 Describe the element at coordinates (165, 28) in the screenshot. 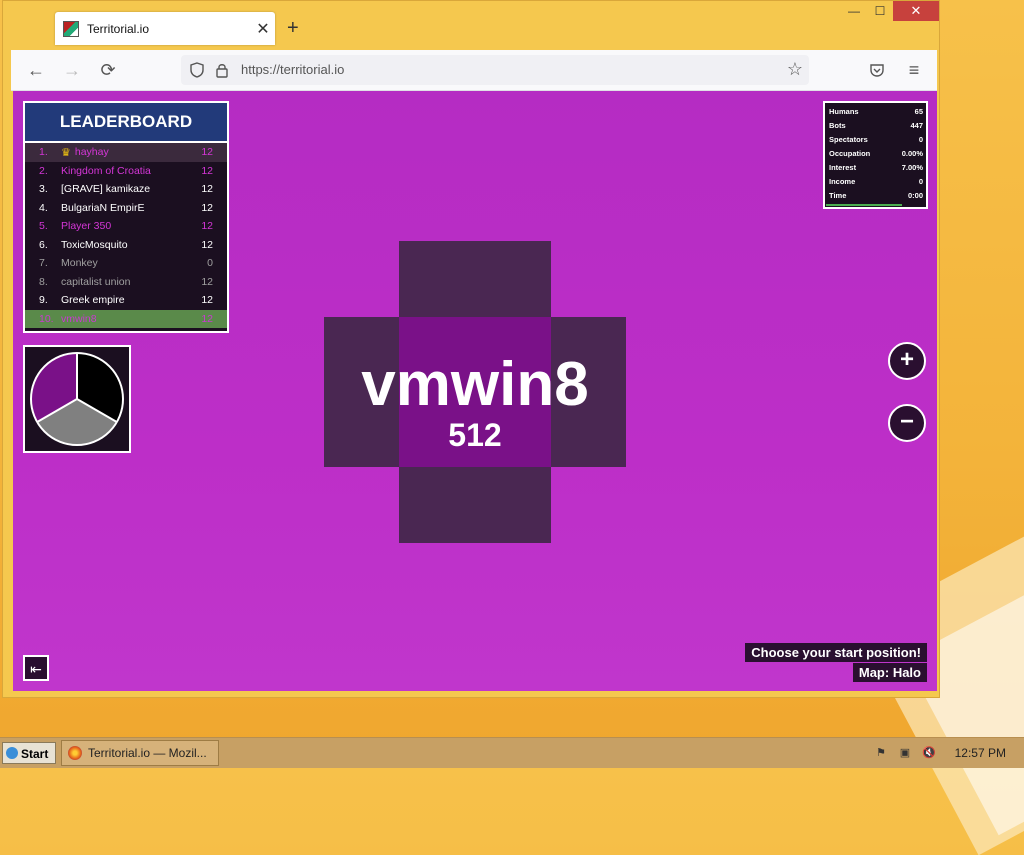

I see `browser-tab: Territorial.io ✕` at that location.